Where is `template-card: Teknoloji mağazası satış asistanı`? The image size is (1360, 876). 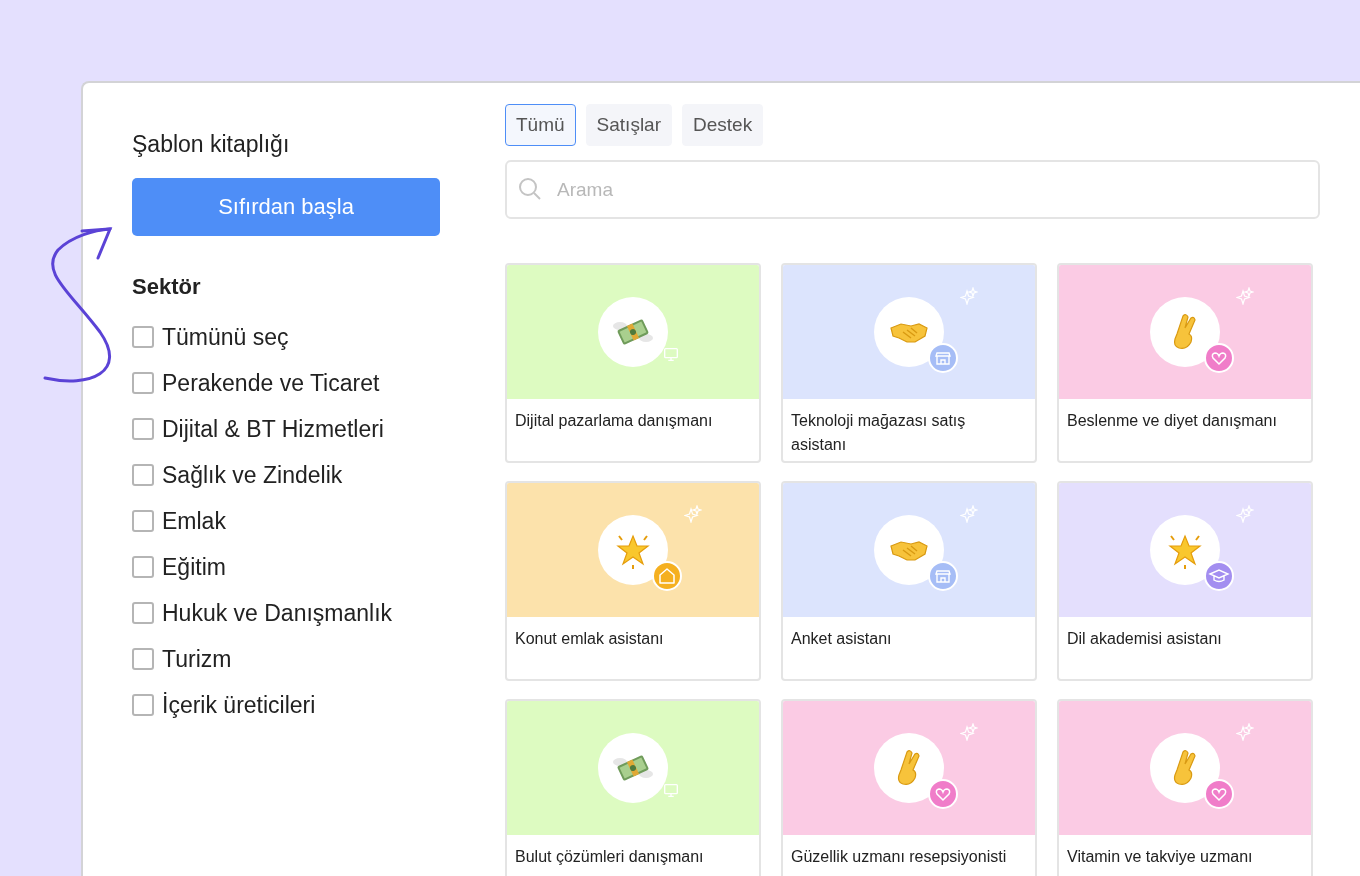 template-card: Teknoloji mağazası satış asistanı is located at coordinates (909, 363).